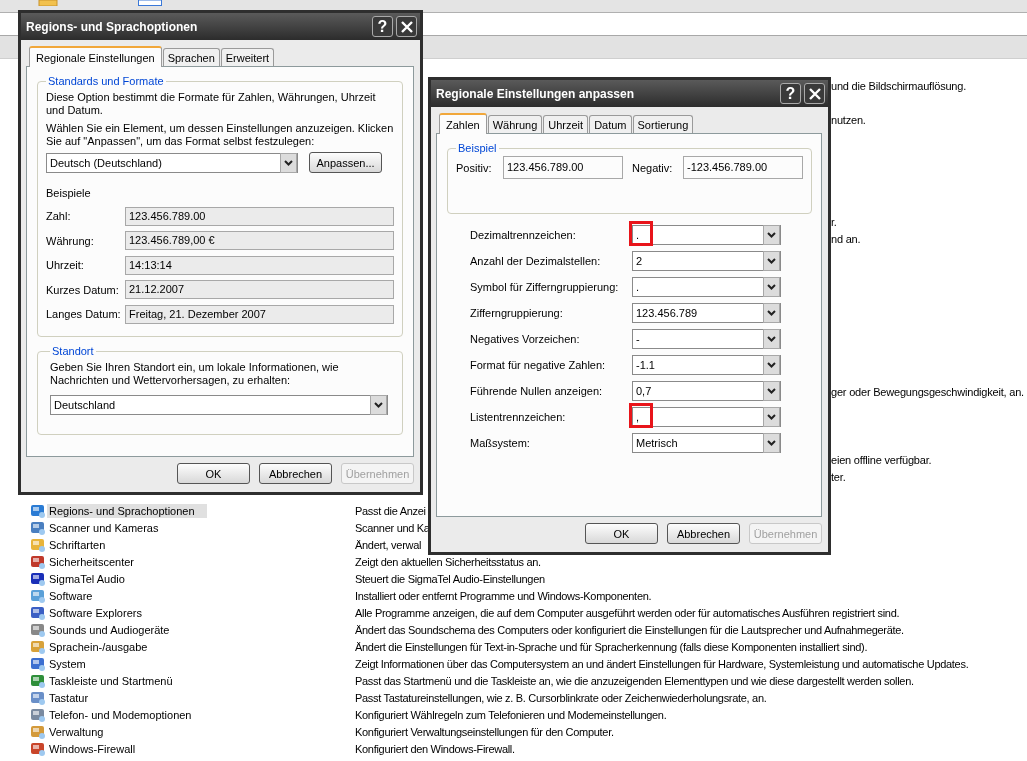  I want to click on field-label: Langes Datum:, so click(84, 314).